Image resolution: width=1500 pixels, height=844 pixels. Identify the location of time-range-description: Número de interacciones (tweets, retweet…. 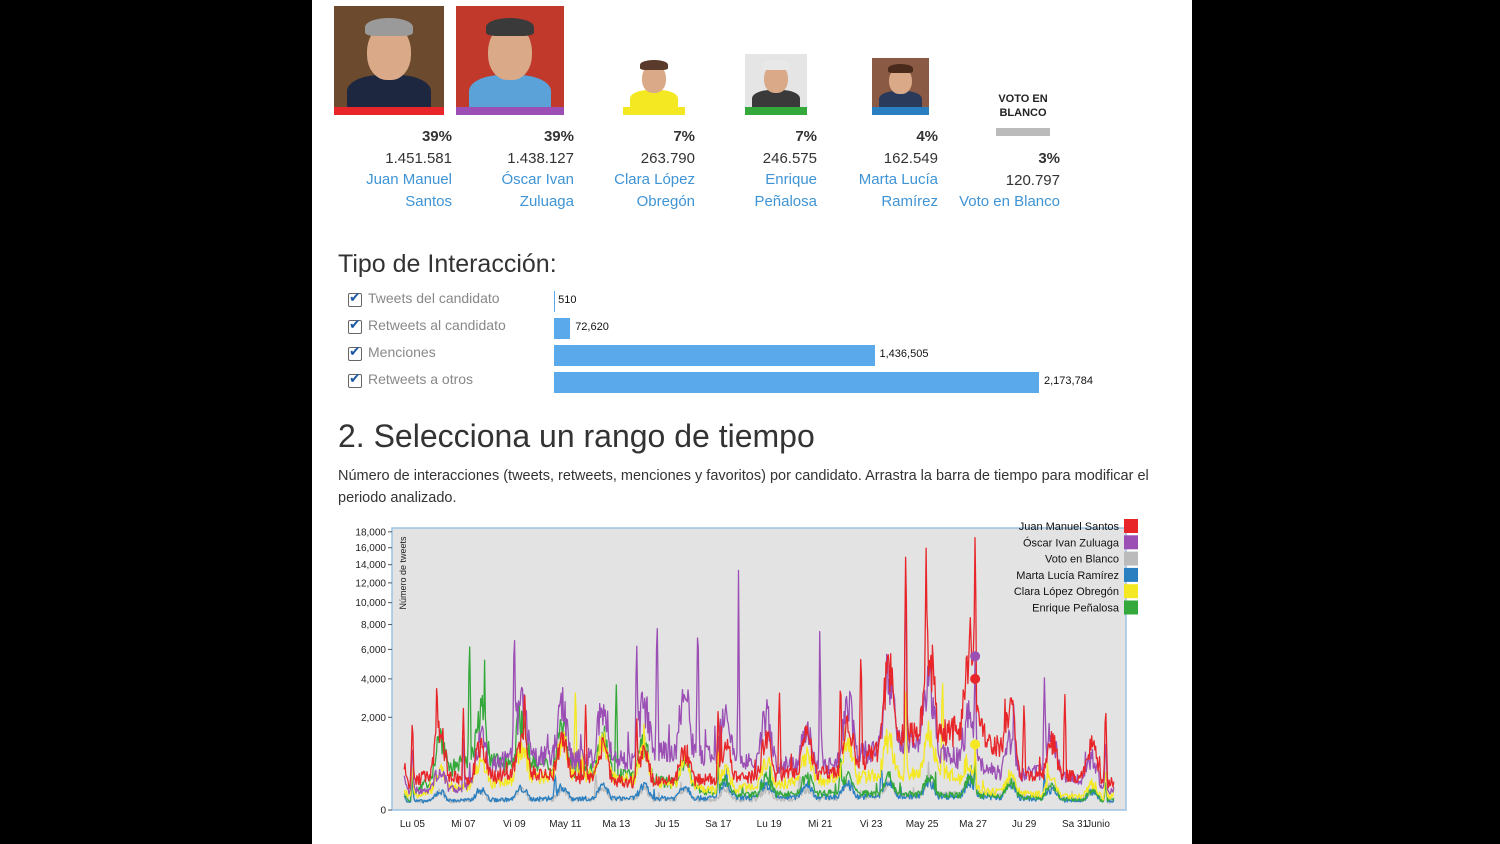
(743, 487).